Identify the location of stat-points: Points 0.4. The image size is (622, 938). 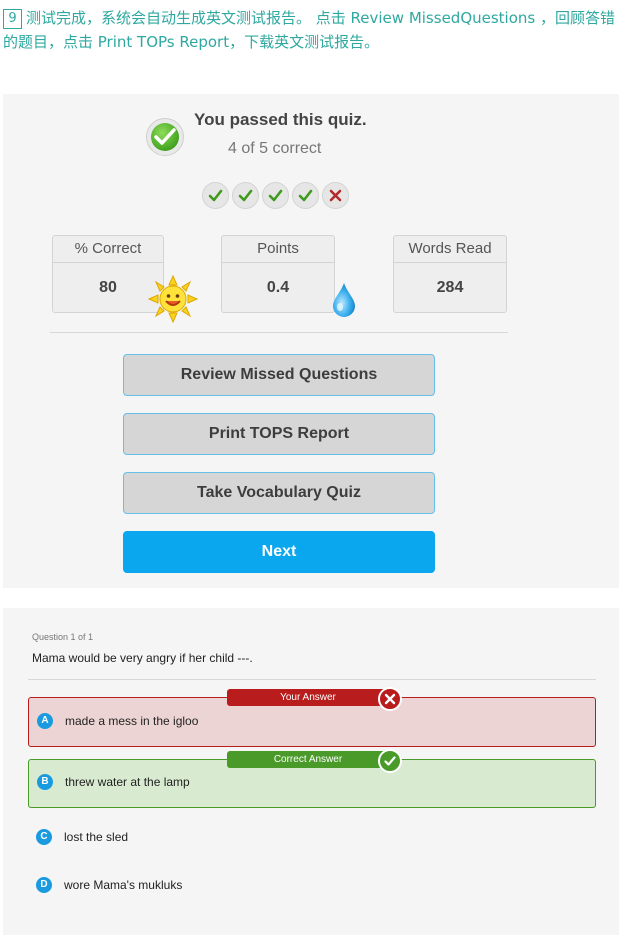
(278, 274).